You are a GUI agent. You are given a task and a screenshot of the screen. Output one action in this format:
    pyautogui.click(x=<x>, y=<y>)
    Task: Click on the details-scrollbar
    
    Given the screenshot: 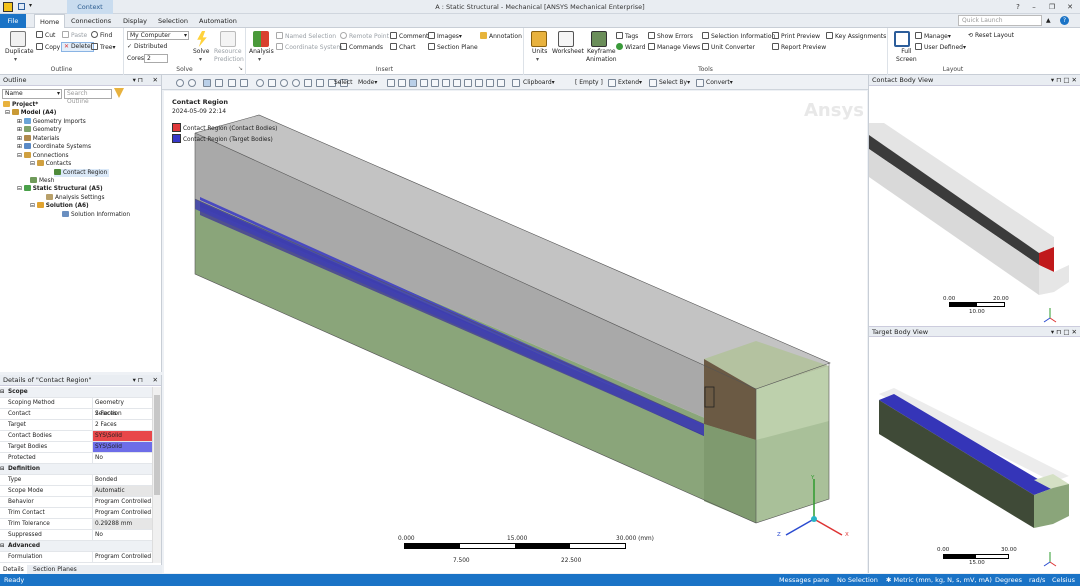 What is the action you would take?
    pyautogui.click(x=156, y=475)
    